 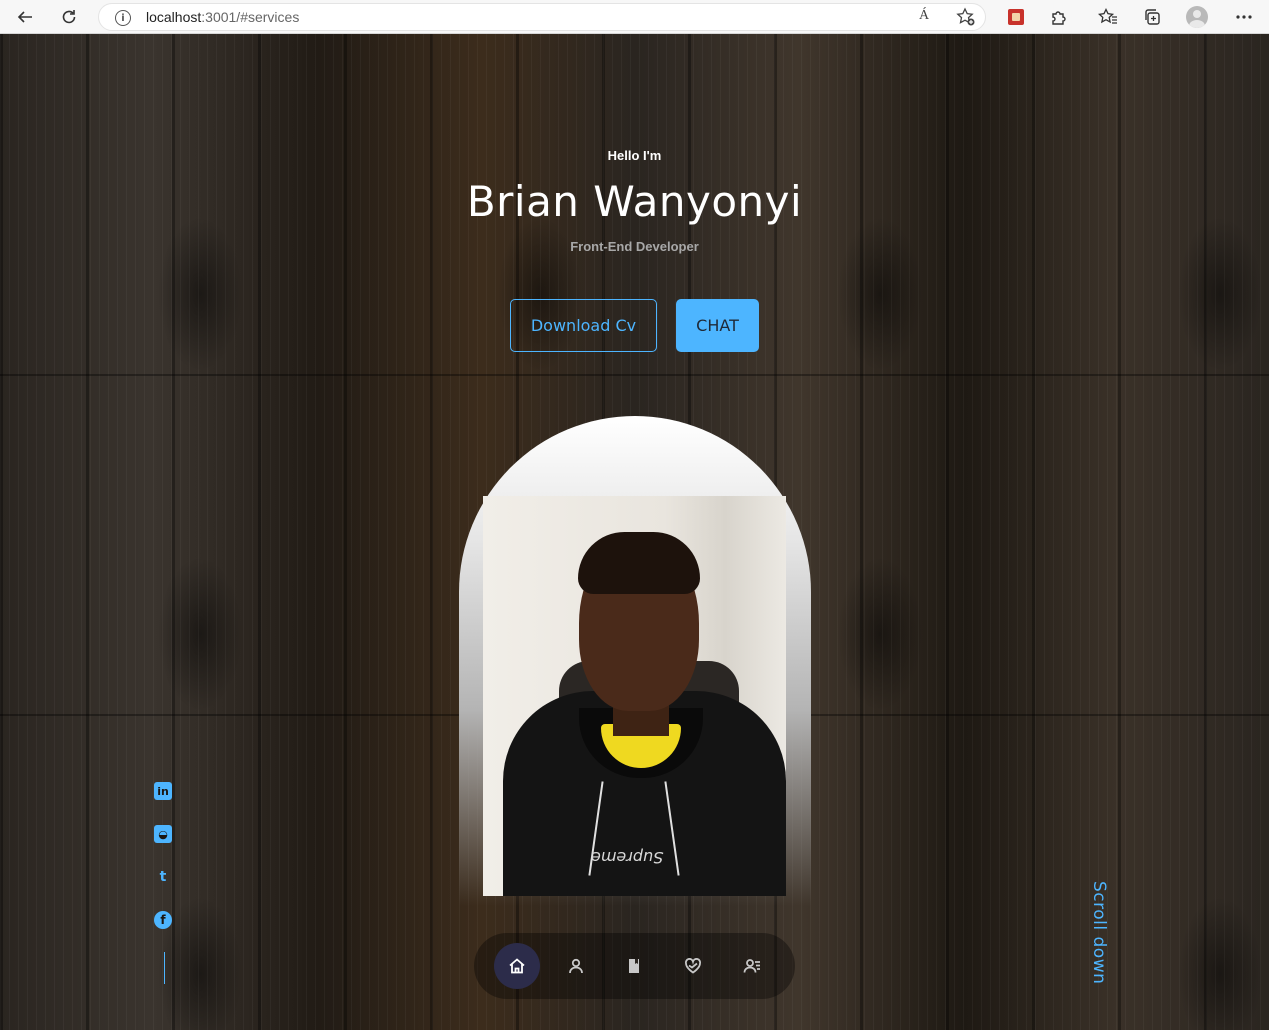 I want to click on browser-toolbar: i localhost:3001/#services Á, so click(x=634, y=17).